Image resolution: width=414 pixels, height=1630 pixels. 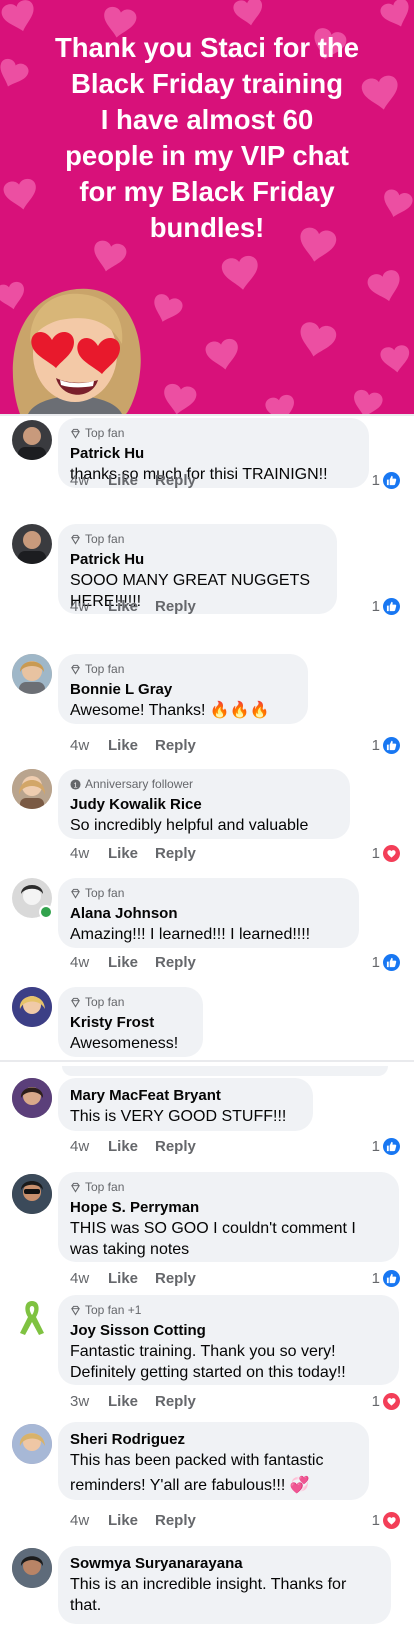 What do you see at coordinates (213, 1439) in the screenshot?
I see `commenter-name: Sheri Rodriguez` at bounding box center [213, 1439].